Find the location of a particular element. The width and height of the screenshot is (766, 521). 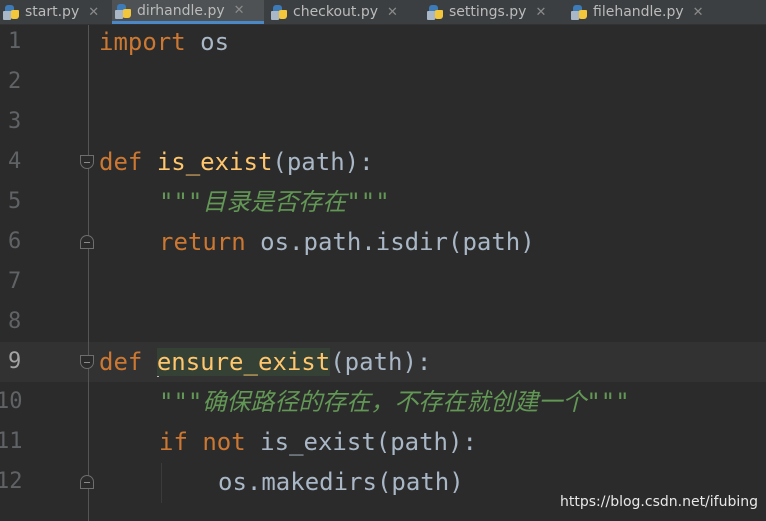

line-number: 7 is located at coordinates (15, 281).